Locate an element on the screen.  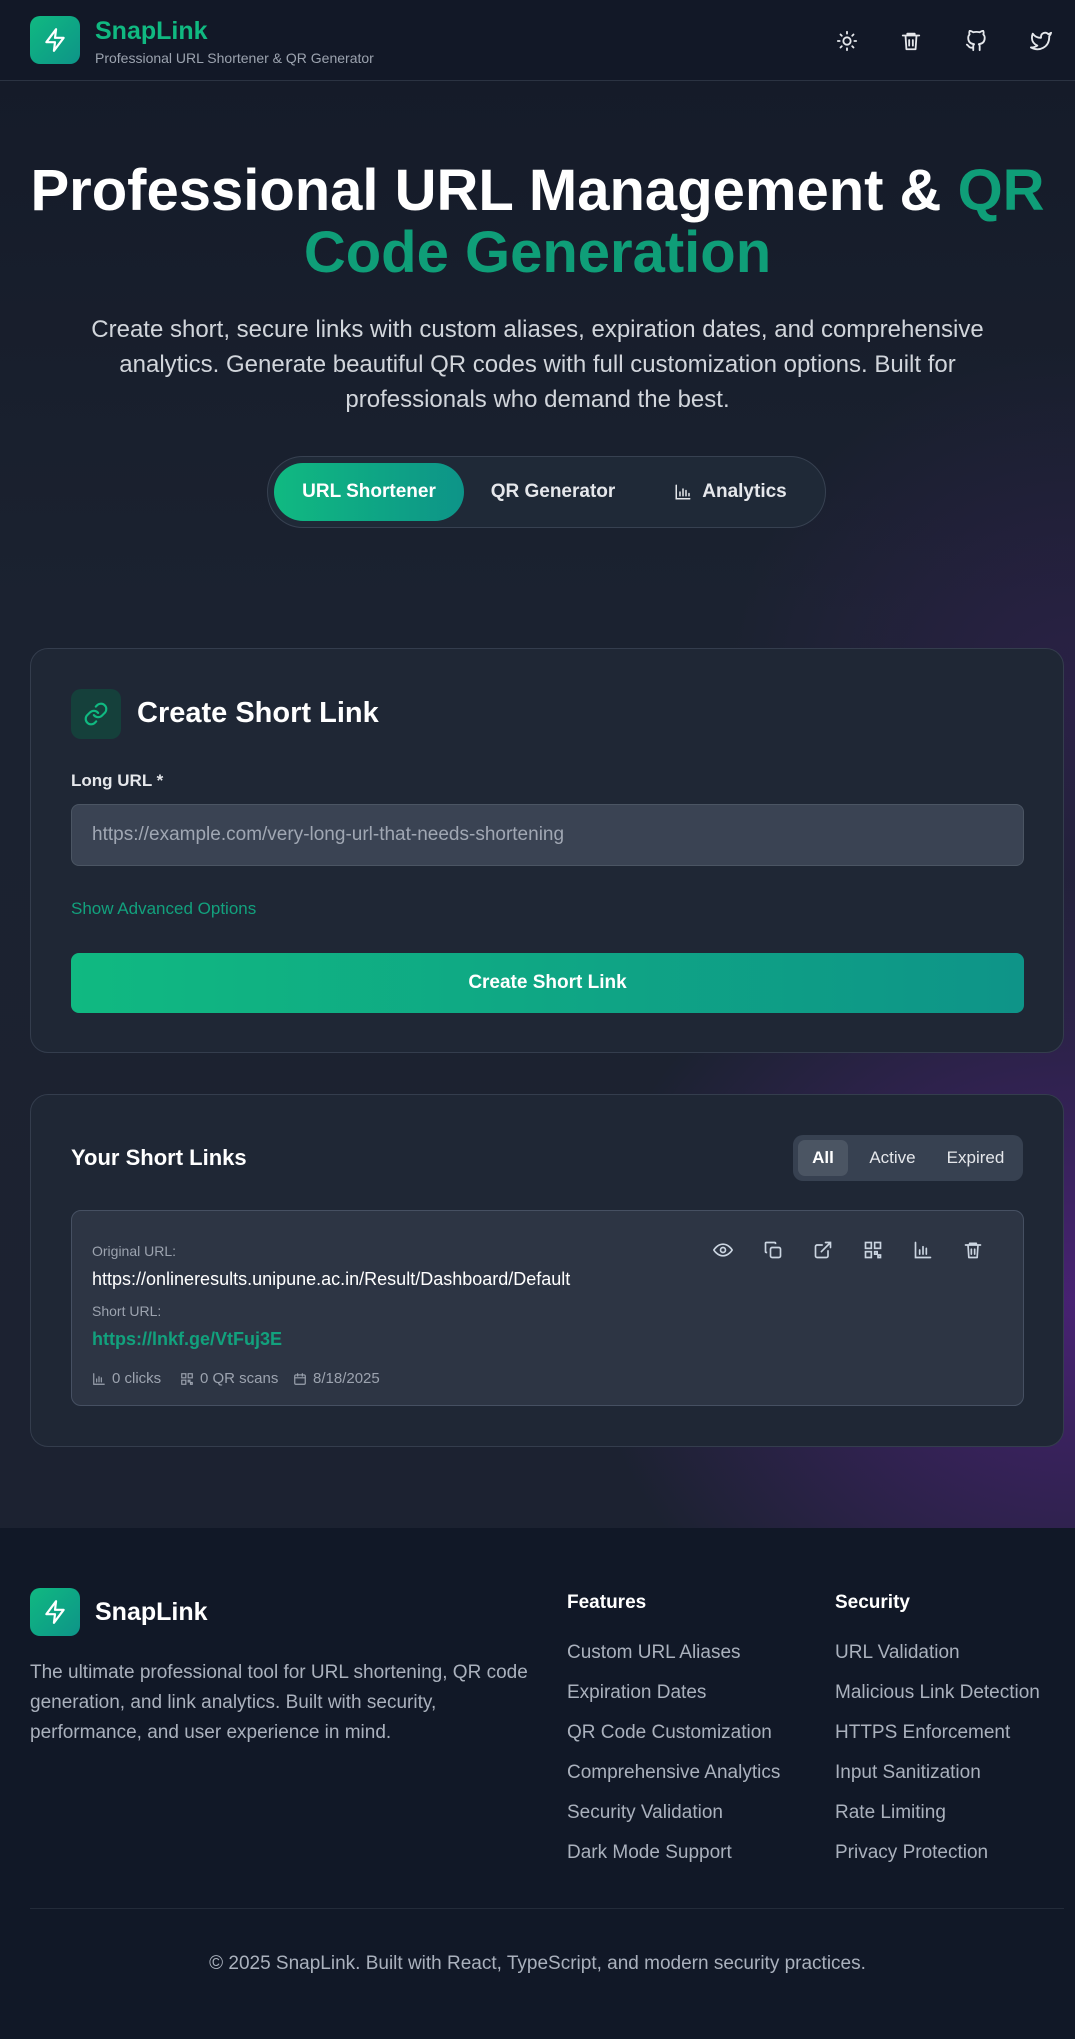
feature-item: Custom URL Aliases is located at coordinates (654, 1652).